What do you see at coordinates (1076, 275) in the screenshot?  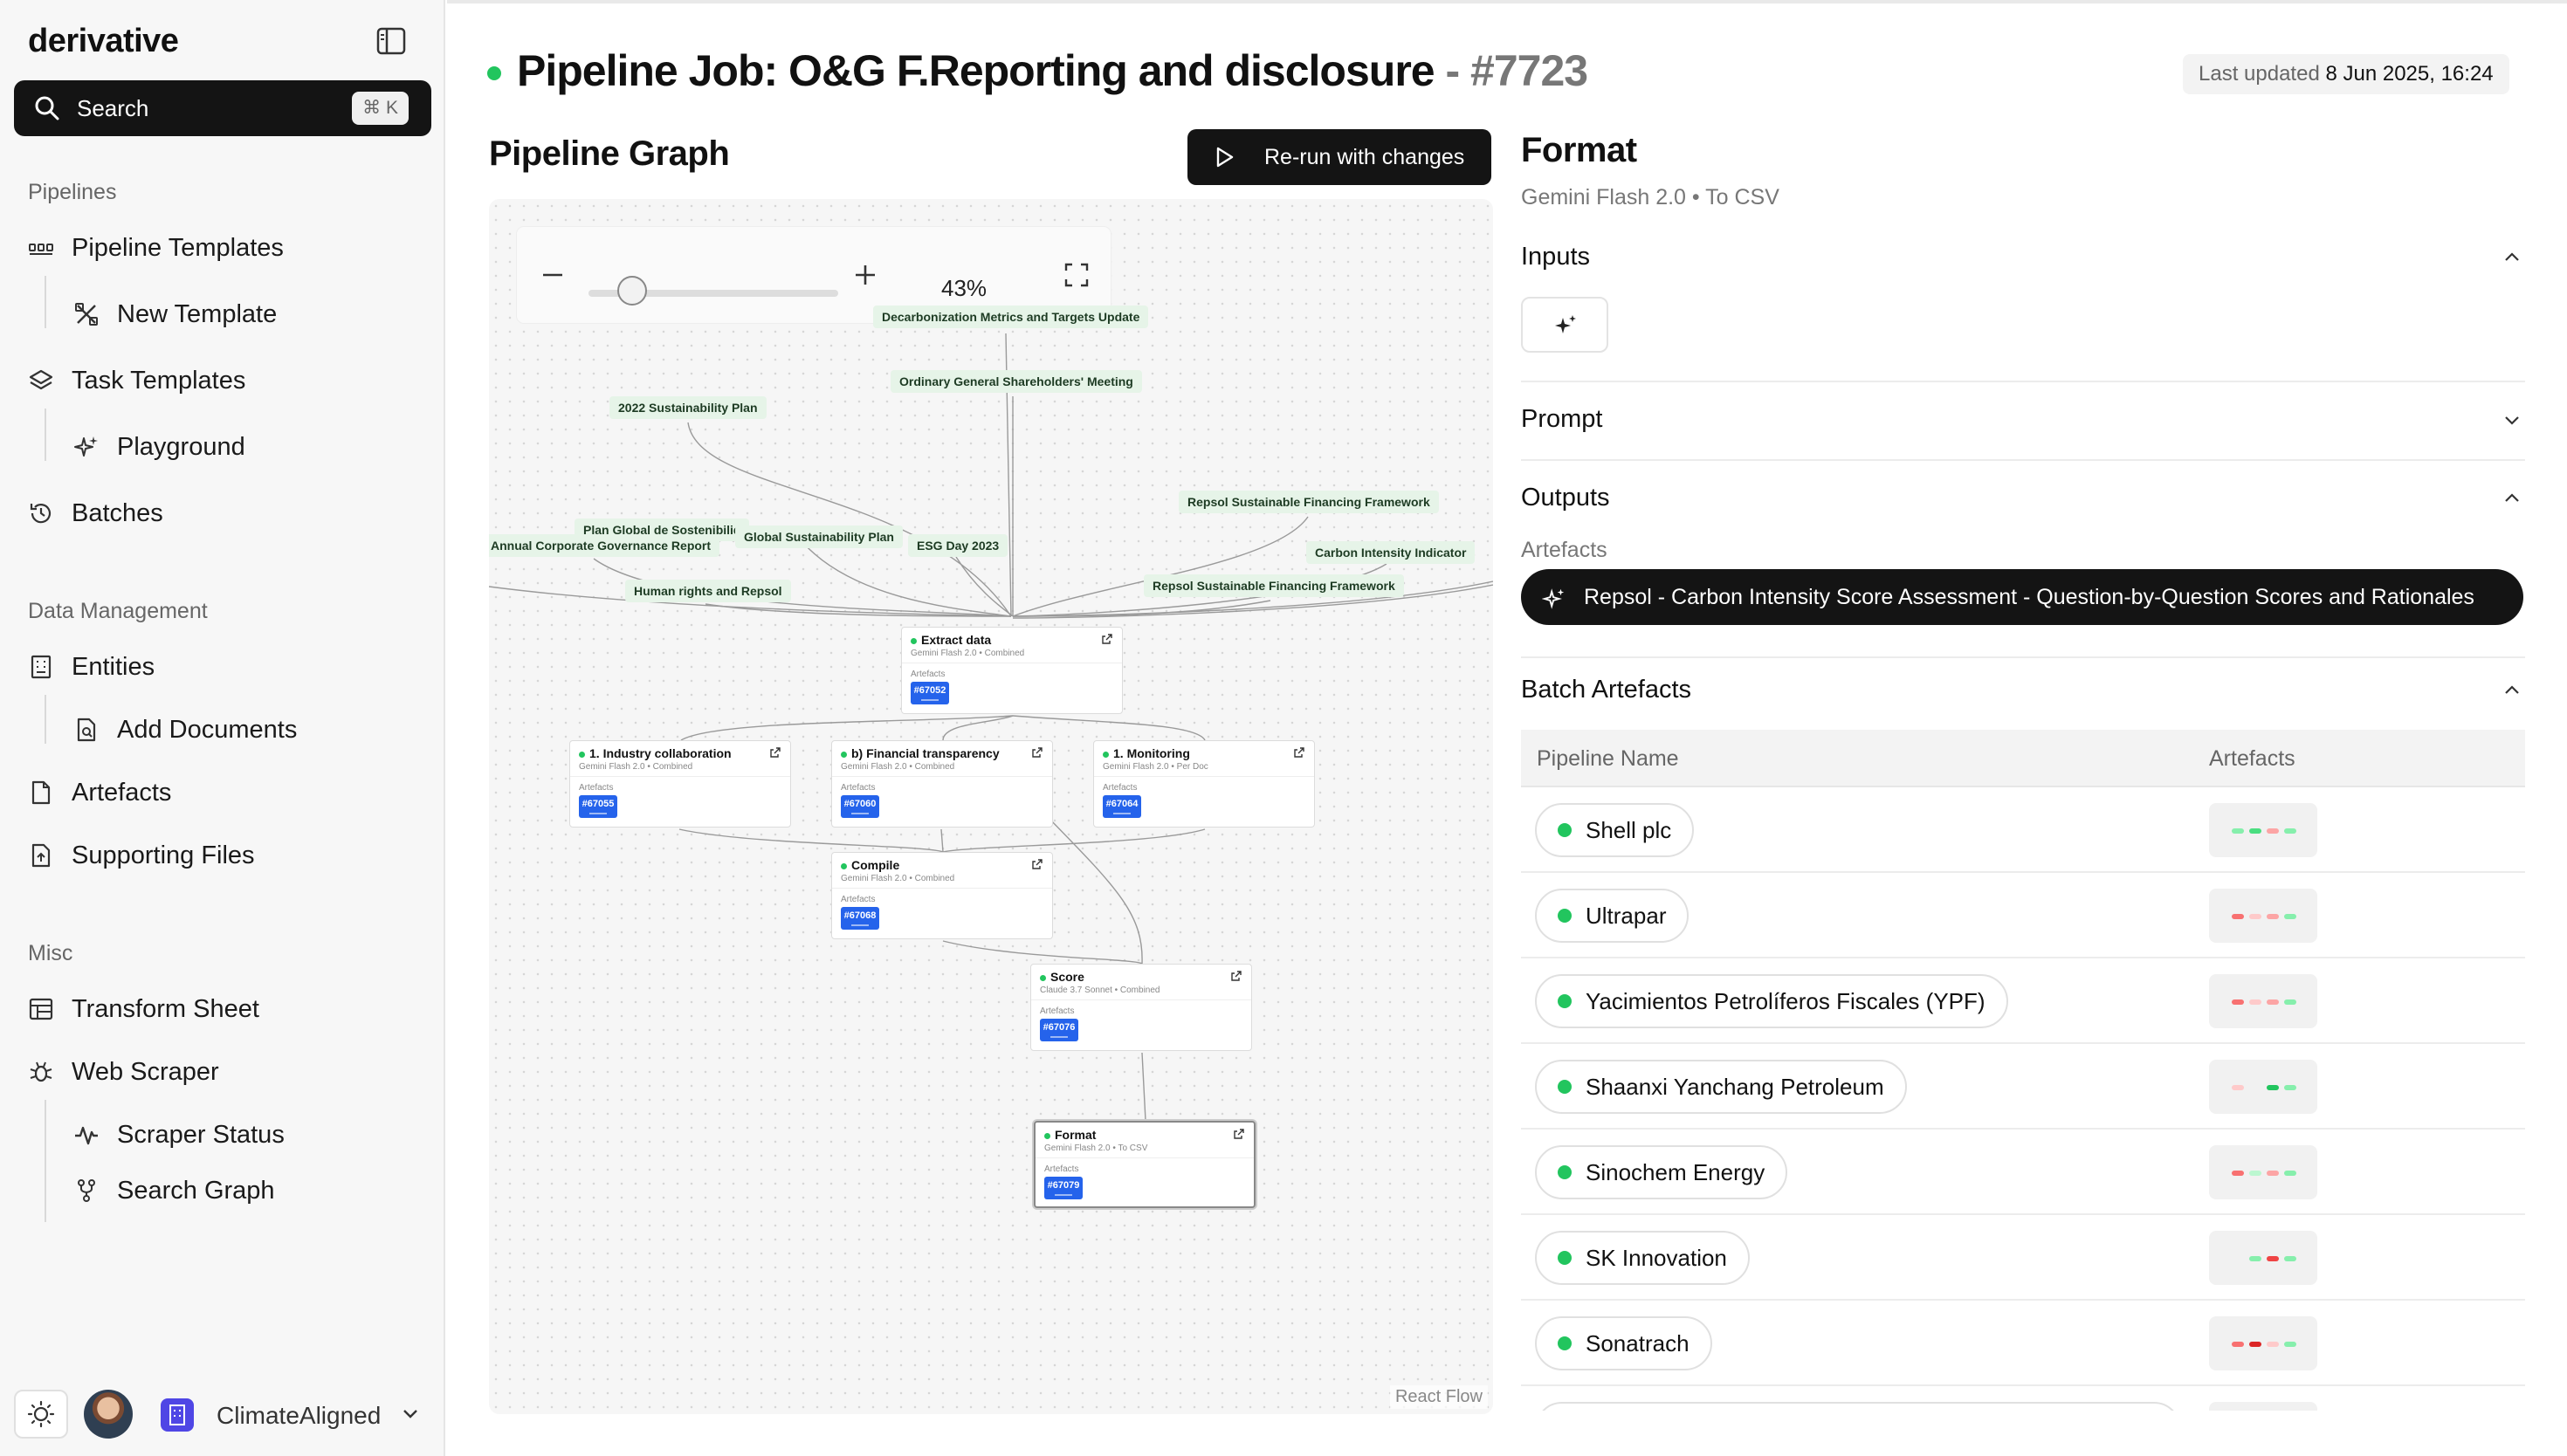 I see `fullscreen-icon` at bounding box center [1076, 275].